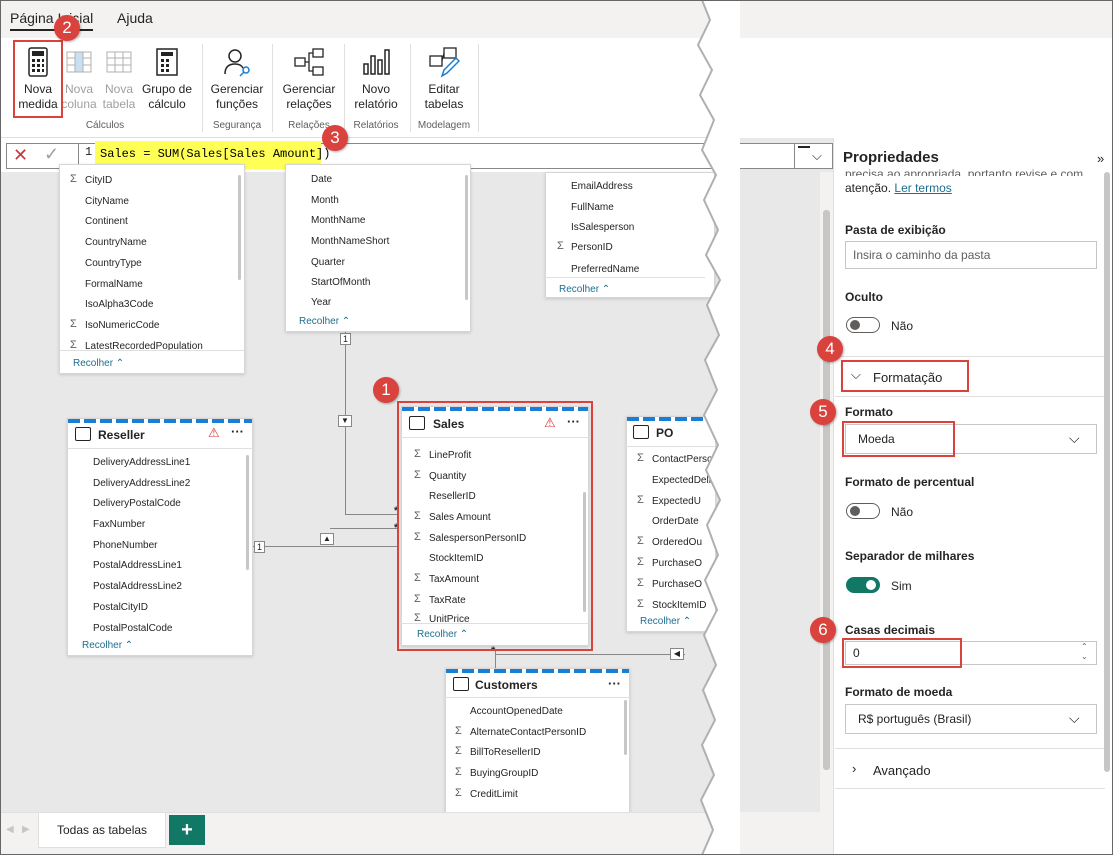 The image size is (1113, 855). What do you see at coordinates (902, 770) in the screenshot?
I see `advanced-section-header: Avançado` at bounding box center [902, 770].